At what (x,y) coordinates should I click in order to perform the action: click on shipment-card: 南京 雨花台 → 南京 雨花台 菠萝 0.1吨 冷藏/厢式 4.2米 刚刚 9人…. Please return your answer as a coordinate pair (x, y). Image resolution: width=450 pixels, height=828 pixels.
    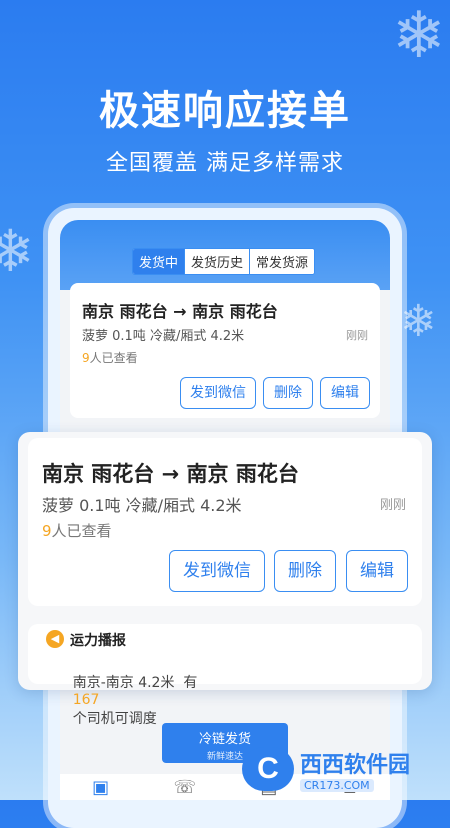
    Looking at the image, I should click on (225, 350).